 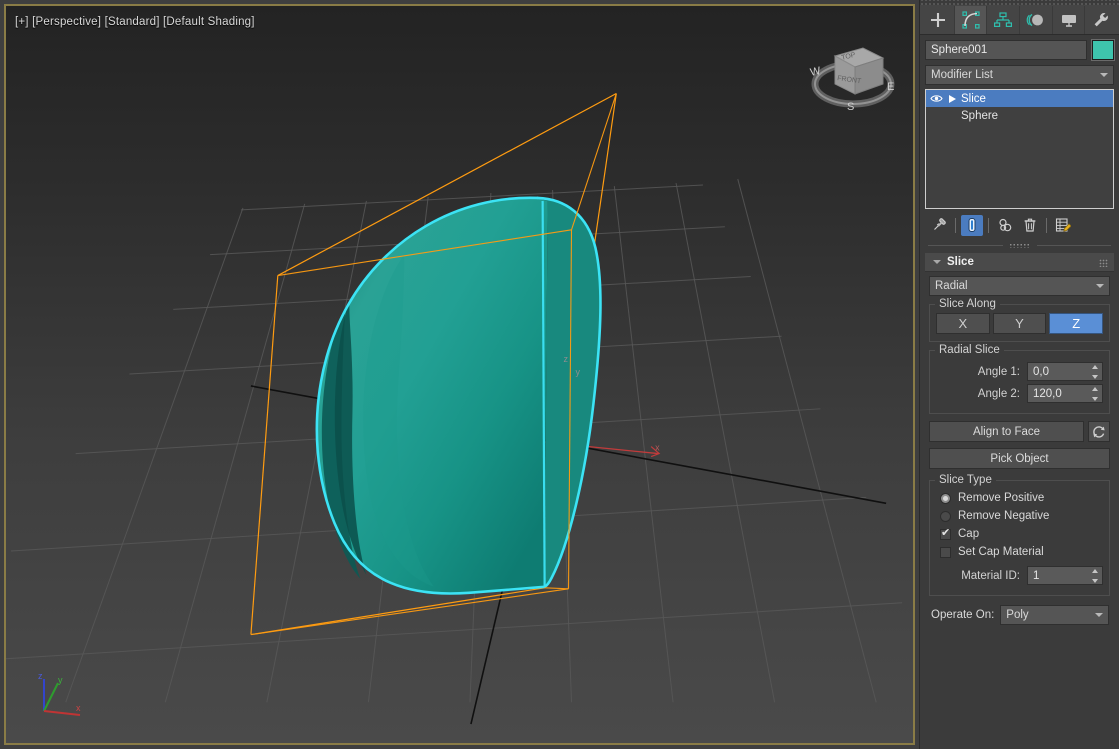 I want to click on angle2-label: Angle 2:, so click(x=998, y=393).